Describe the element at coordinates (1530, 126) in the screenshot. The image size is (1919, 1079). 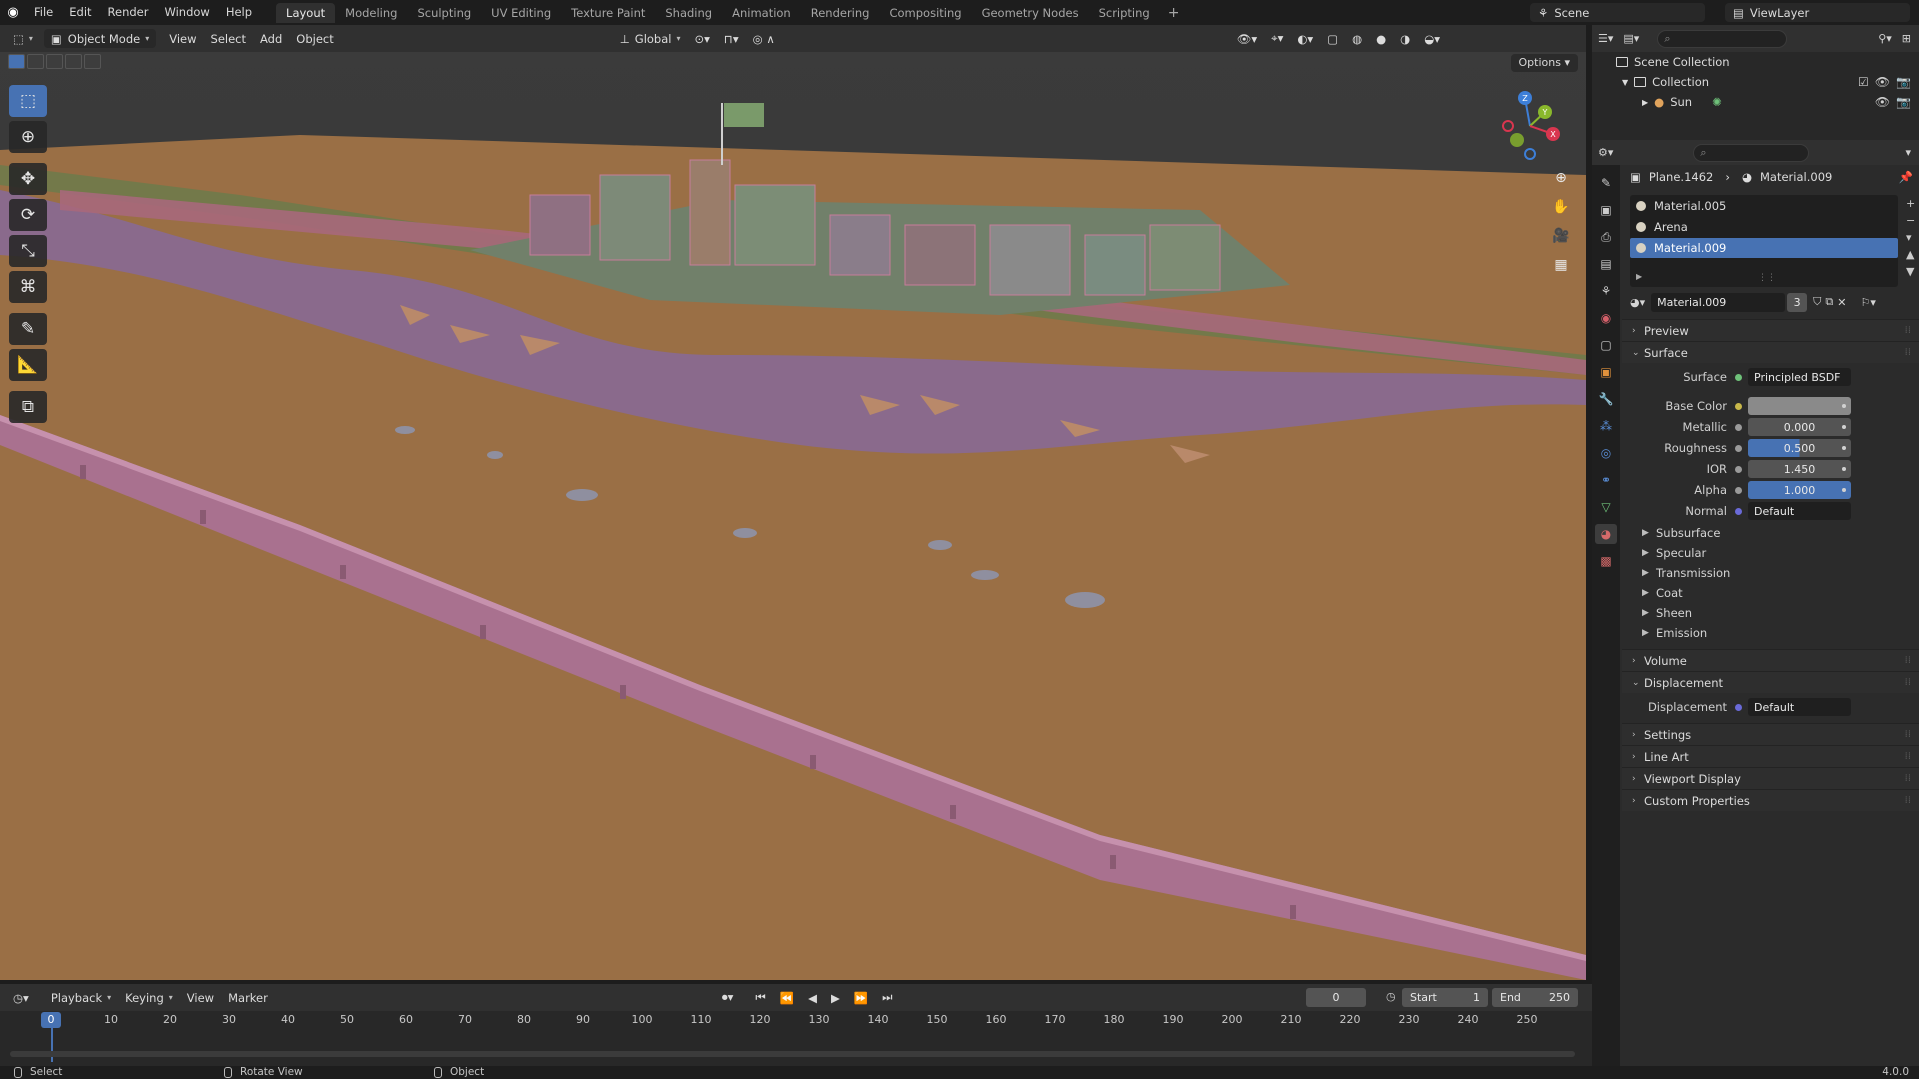
I see `navigation-gizmo: Z Y X` at that location.